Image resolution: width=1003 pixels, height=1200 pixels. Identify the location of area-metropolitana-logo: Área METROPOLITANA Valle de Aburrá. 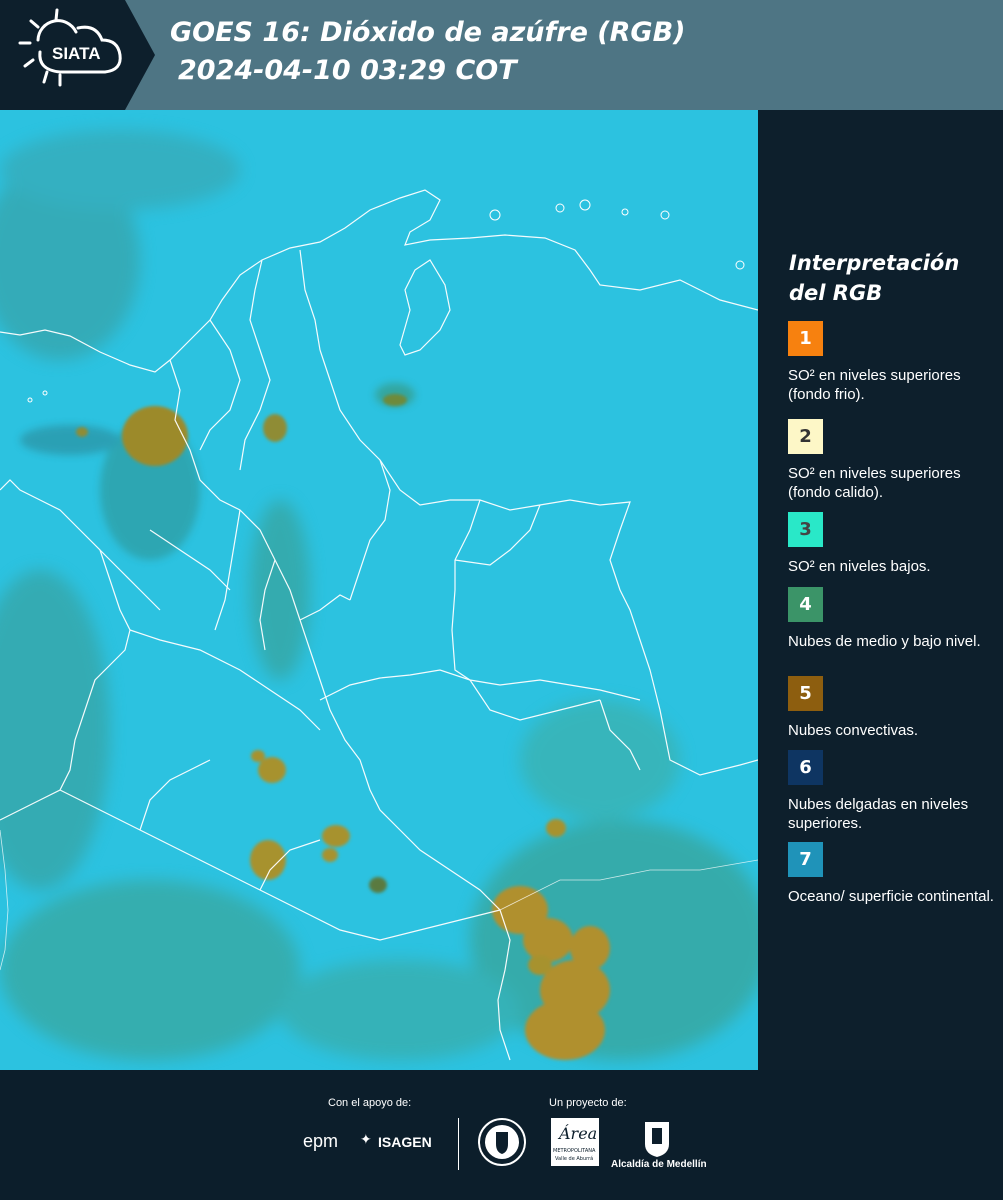
(575, 1142).